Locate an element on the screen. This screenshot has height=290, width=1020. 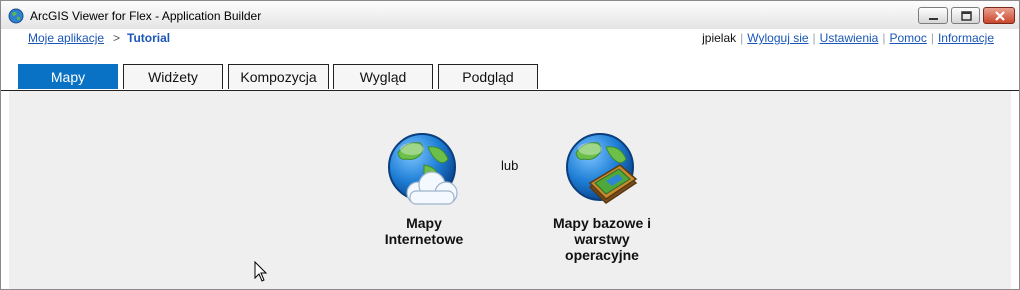
web-maps-option: Mapy Internetowe is located at coordinates (424, 189).